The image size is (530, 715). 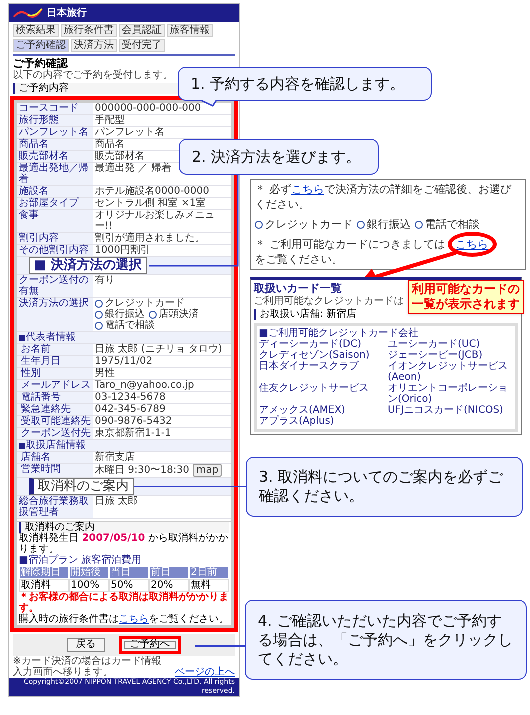 What do you see at coordinates (55, 507) in the screenshot?
I see `field-label: 総合旅行業務取扱管理者` at bounding box center [55, 507].